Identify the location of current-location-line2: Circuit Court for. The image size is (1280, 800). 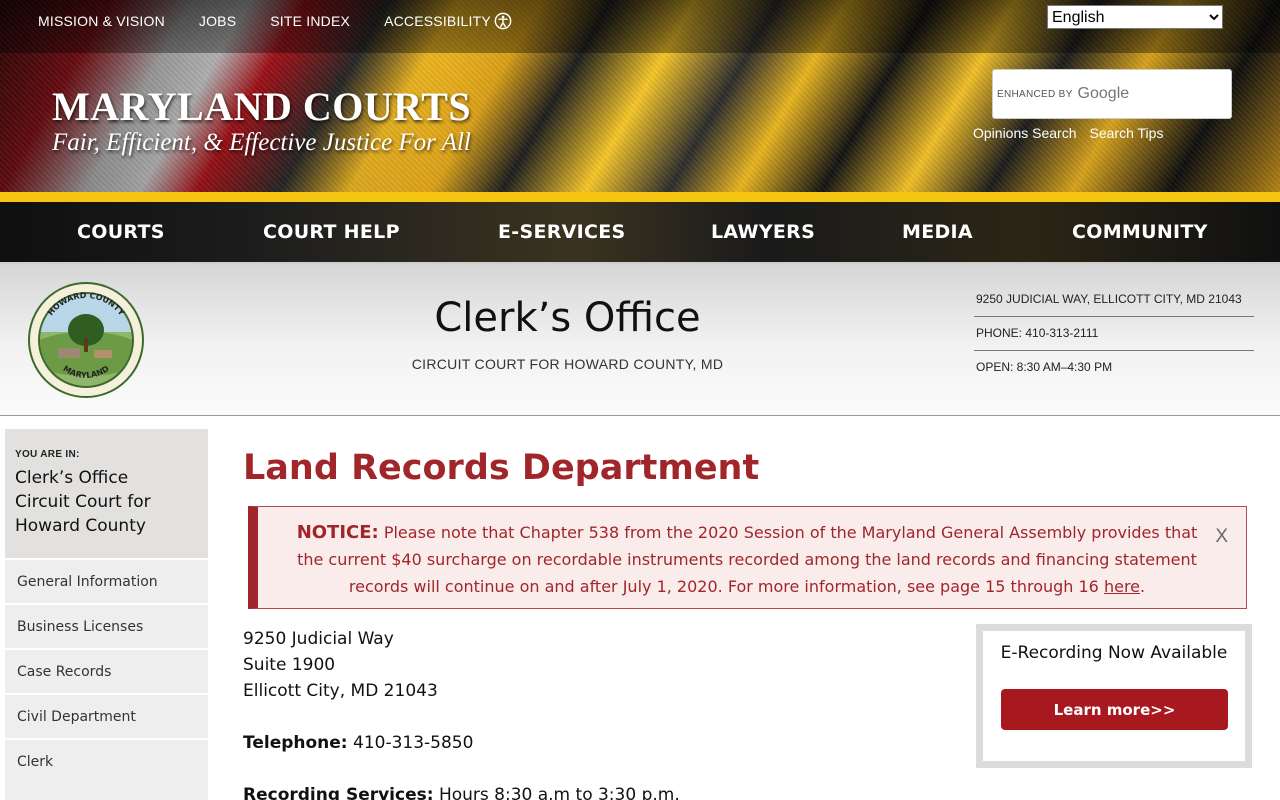
(106, 502).